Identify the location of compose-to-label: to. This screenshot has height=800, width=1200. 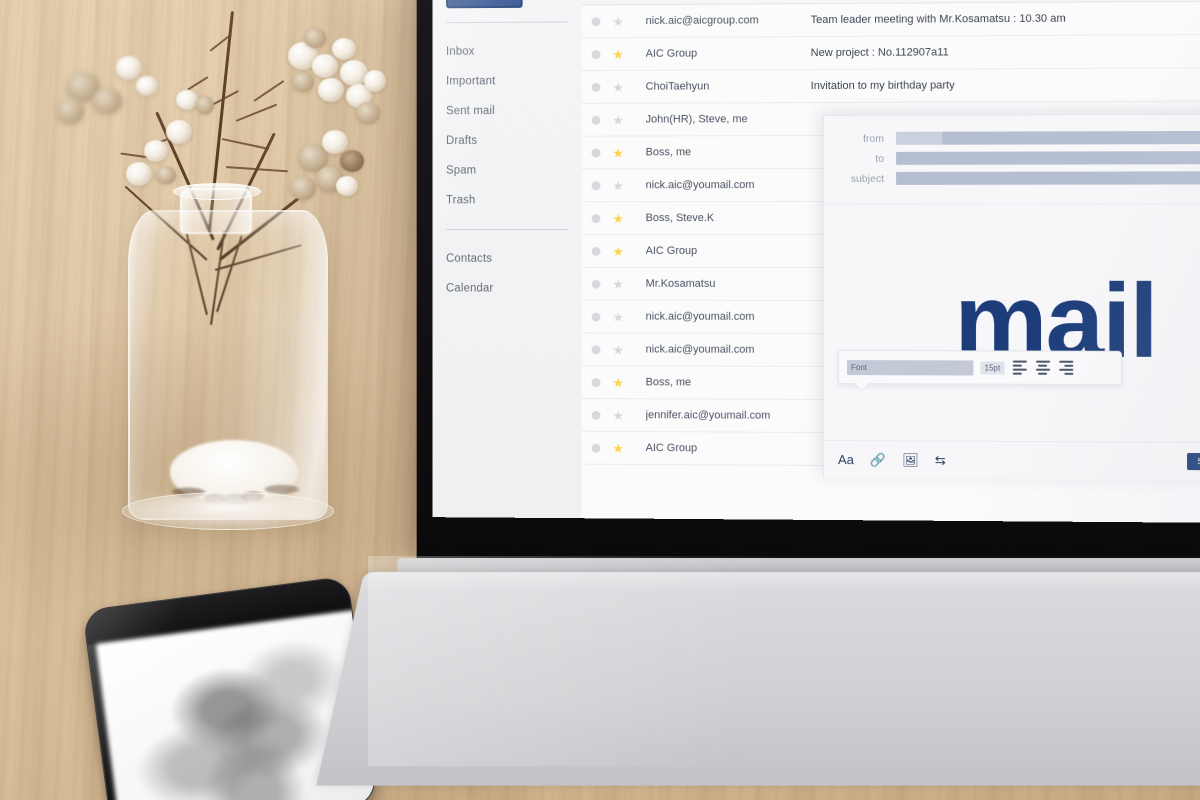
(880, 158).